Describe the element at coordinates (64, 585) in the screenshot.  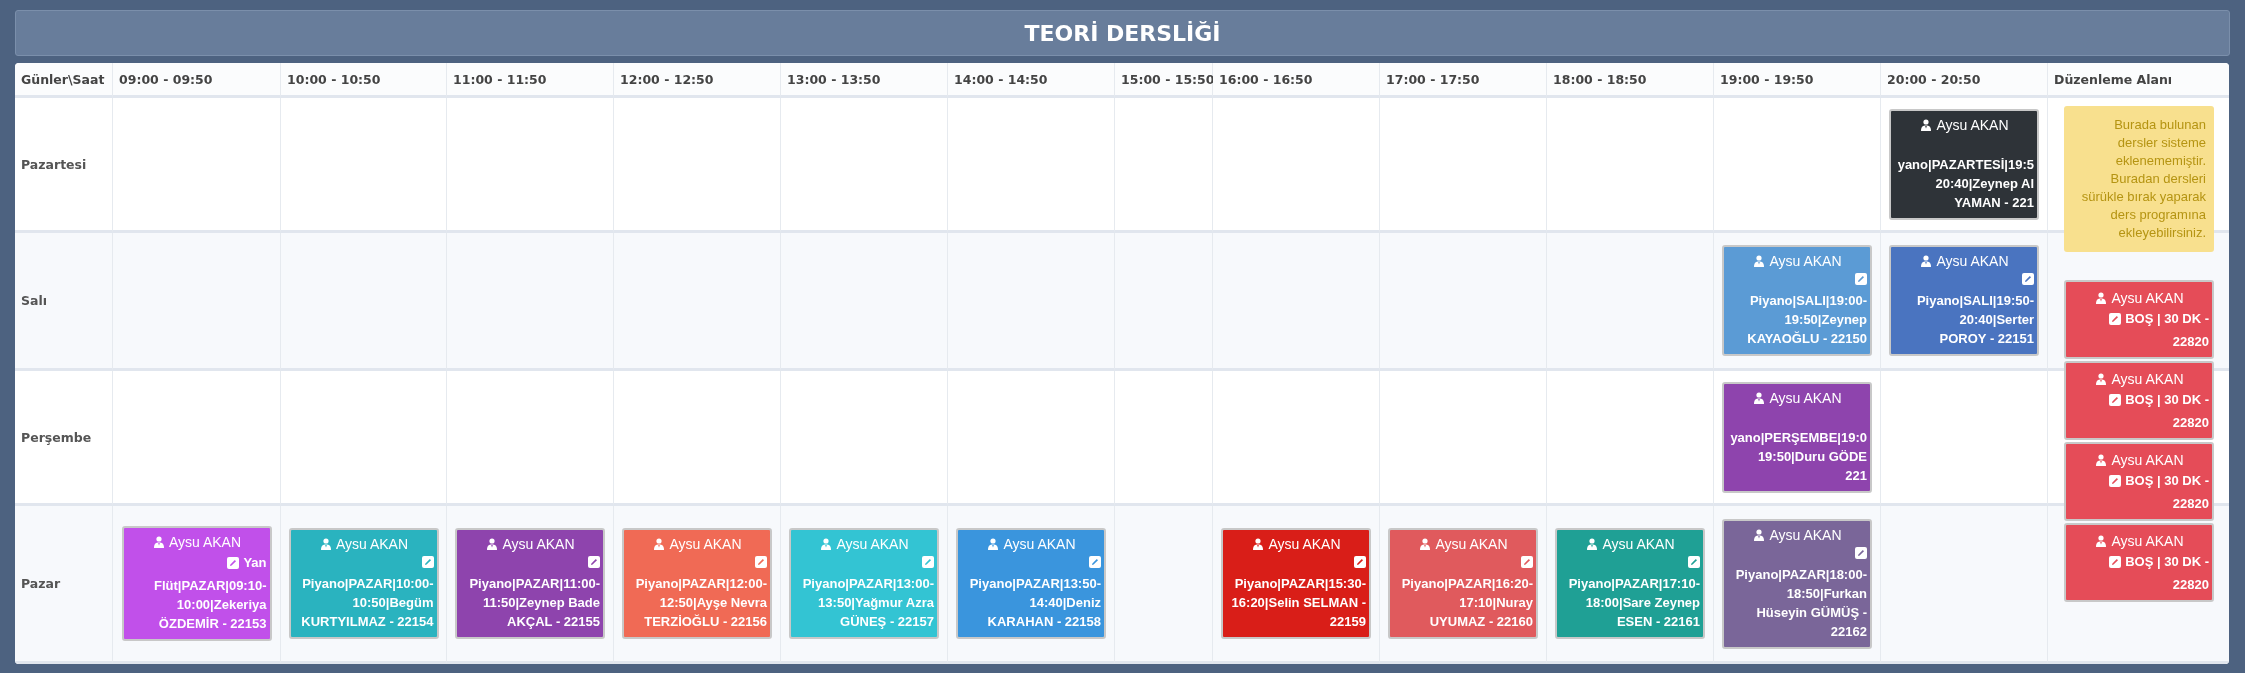
I see `day-label: Pazar` at that location.